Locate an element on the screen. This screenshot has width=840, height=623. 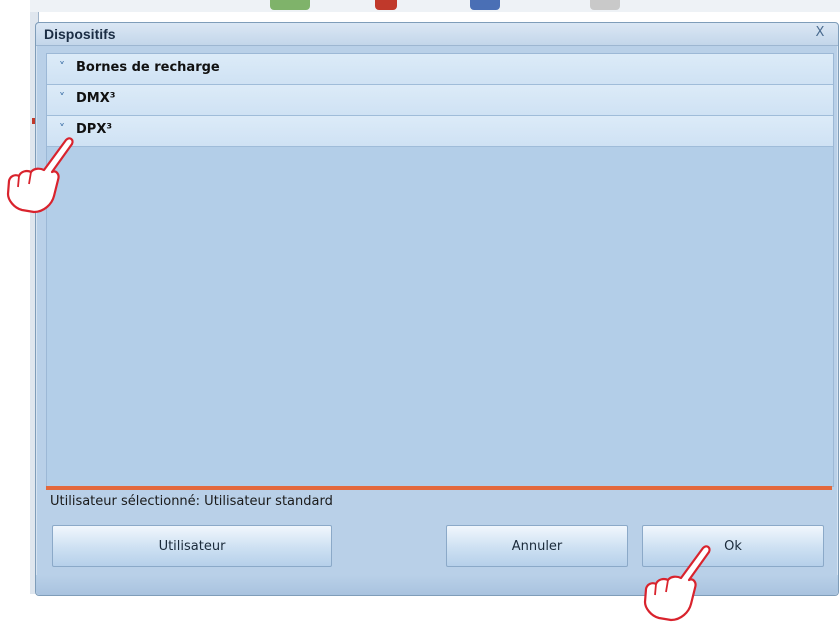
dialog-titlebar: Dispositifs X is located at coordinates (437, 34).